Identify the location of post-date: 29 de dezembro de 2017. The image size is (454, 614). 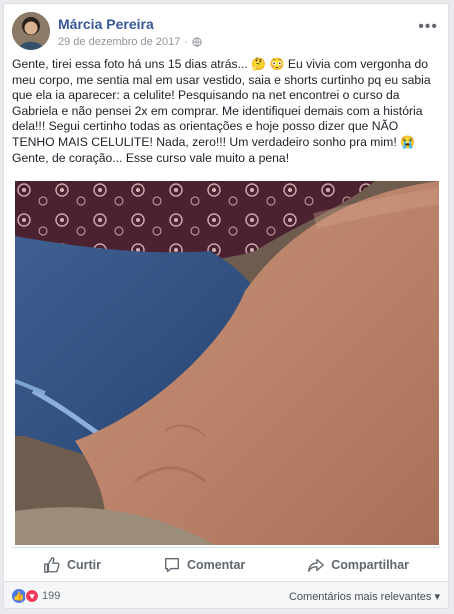
(119, 42).